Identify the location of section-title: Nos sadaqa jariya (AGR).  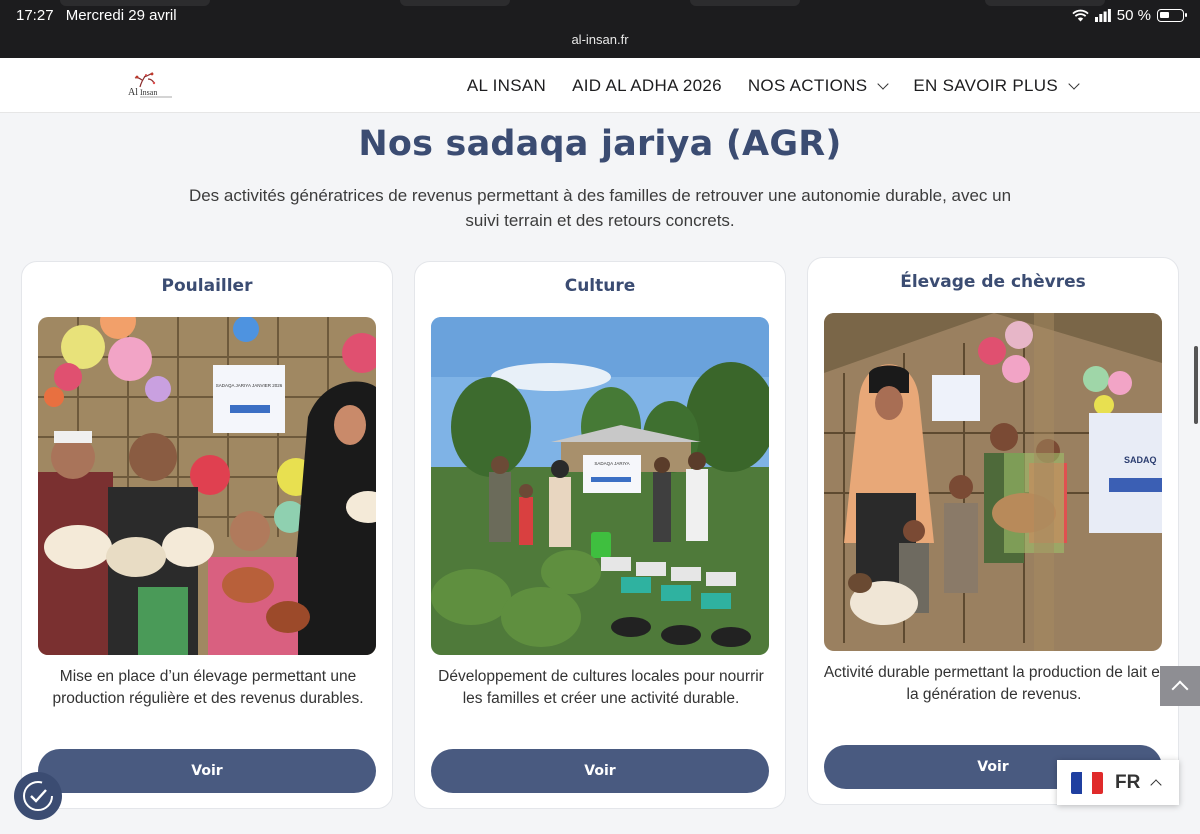
(600, 144).